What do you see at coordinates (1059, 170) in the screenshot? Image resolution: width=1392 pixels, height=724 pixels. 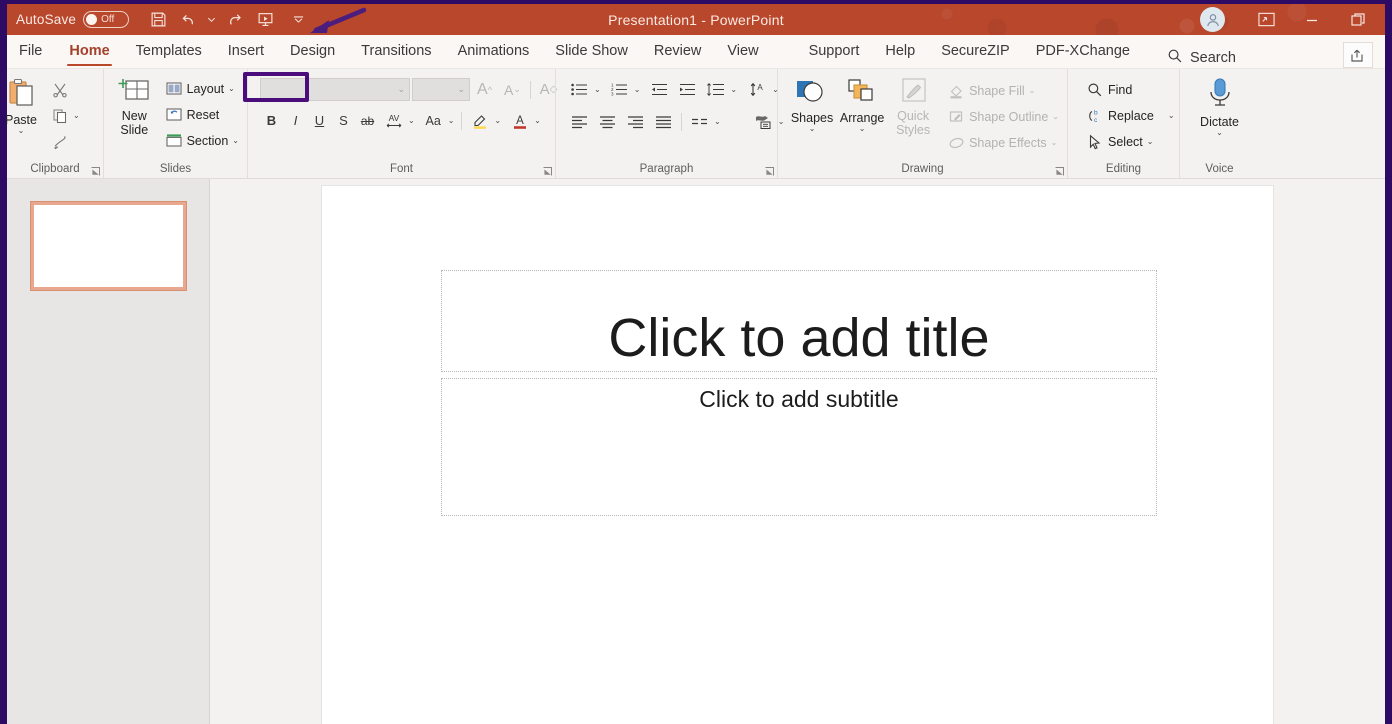 I see `drawing-dialog-launcher-icon` at bounding box center [1059, 170].